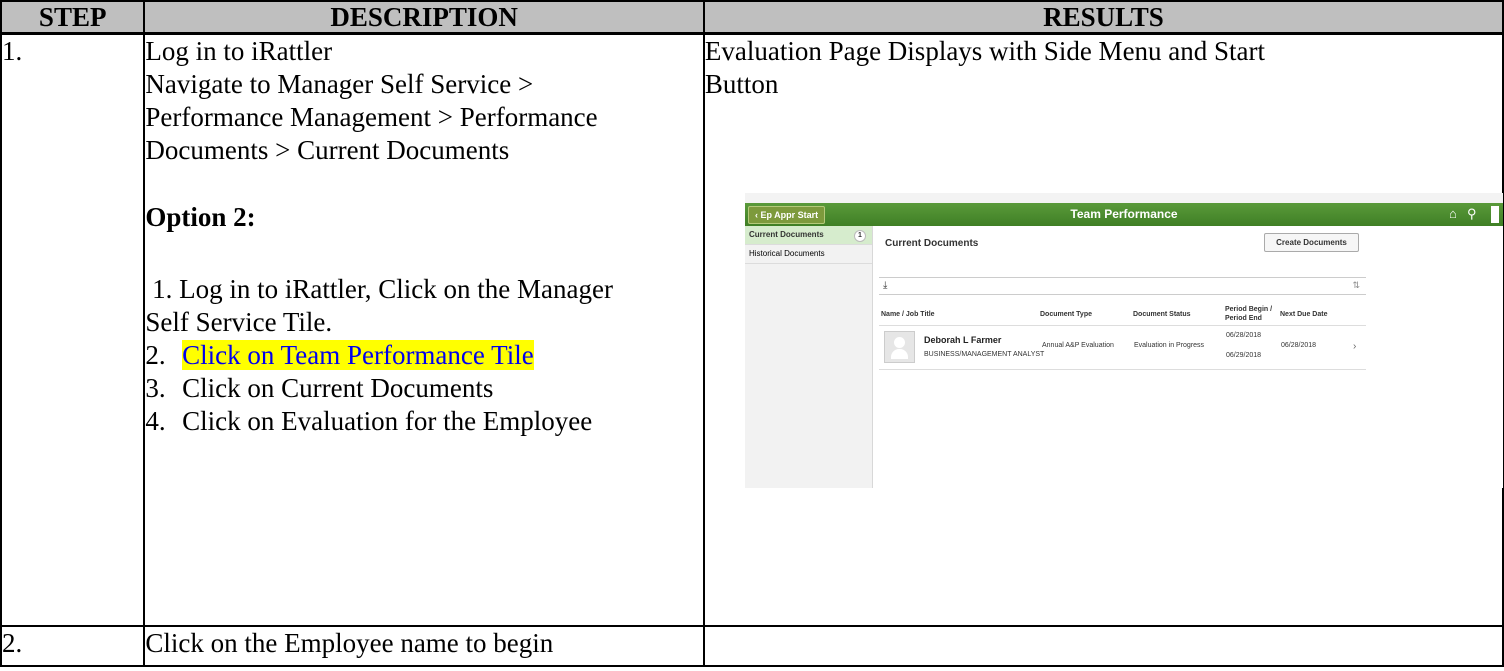 The height and width of the screenshot is (671, 1504). Describe the element at coordinates (200, 217) in the screenshot. I see `option-heading: Option 2:` at that location.